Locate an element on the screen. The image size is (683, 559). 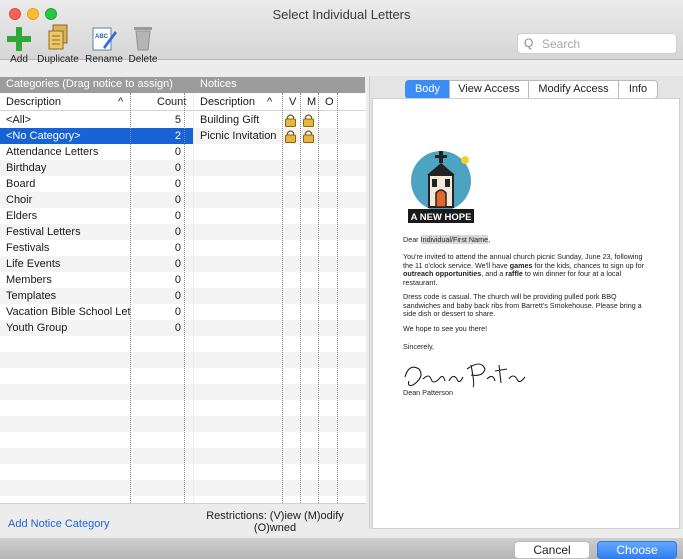
rename-icon: ABC is located at coordinates (104, 37).